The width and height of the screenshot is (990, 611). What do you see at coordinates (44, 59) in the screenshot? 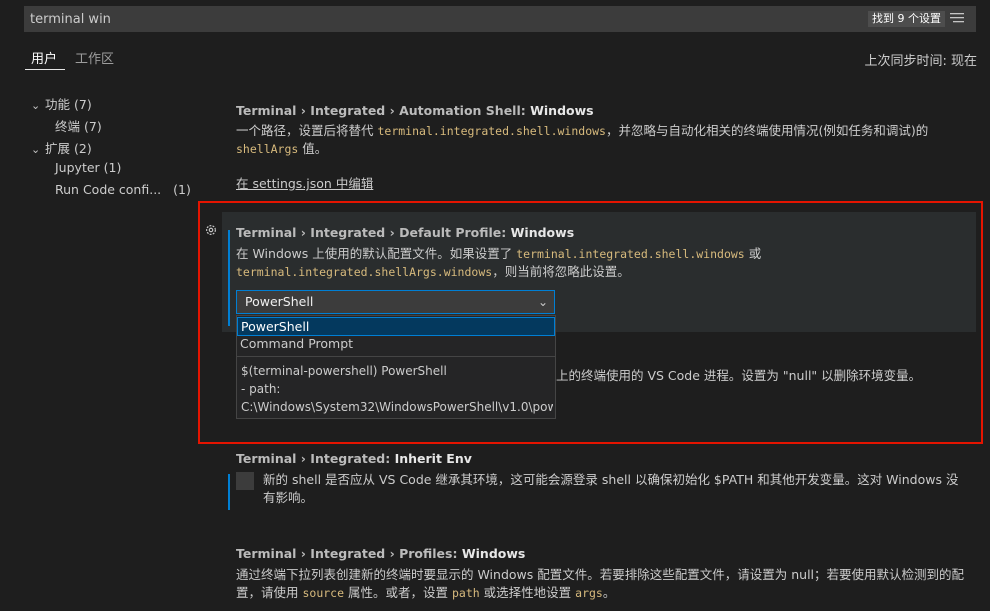
I see `tab-user: 用户` at bounding box center [44, 59].